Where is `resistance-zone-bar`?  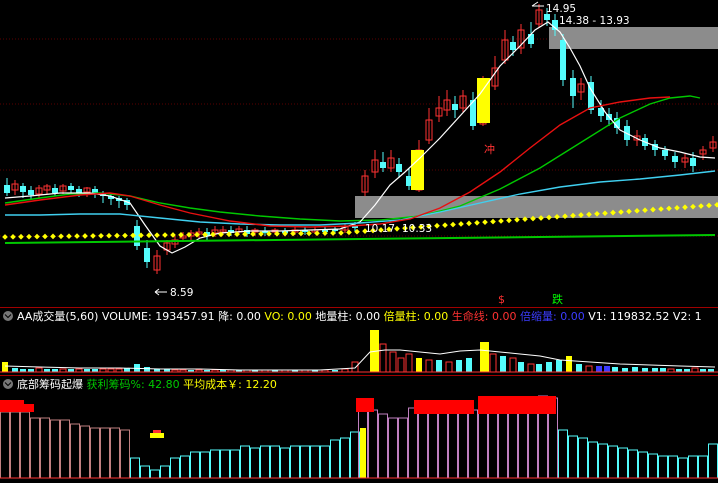 resistance-zone-bar is located at coordinates (633, 38).